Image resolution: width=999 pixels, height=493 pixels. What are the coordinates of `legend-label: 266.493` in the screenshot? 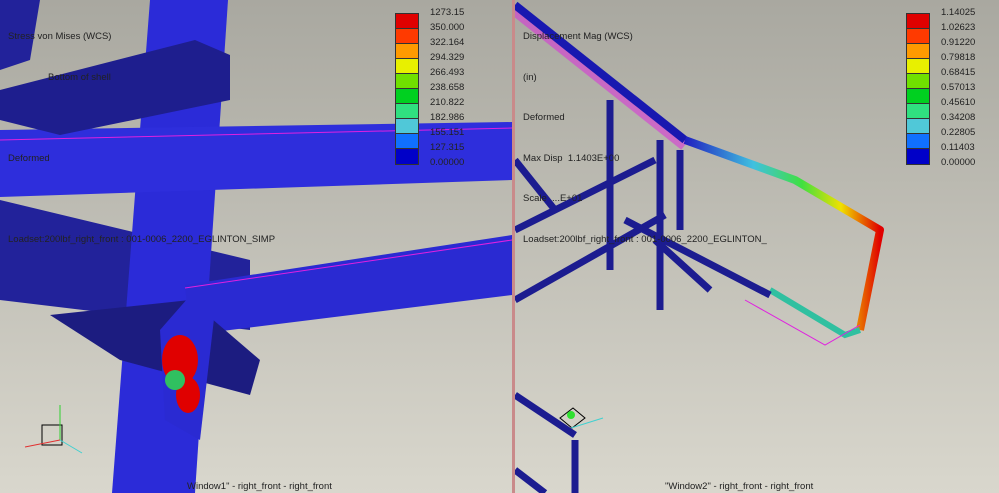 It's located at (447, 72).